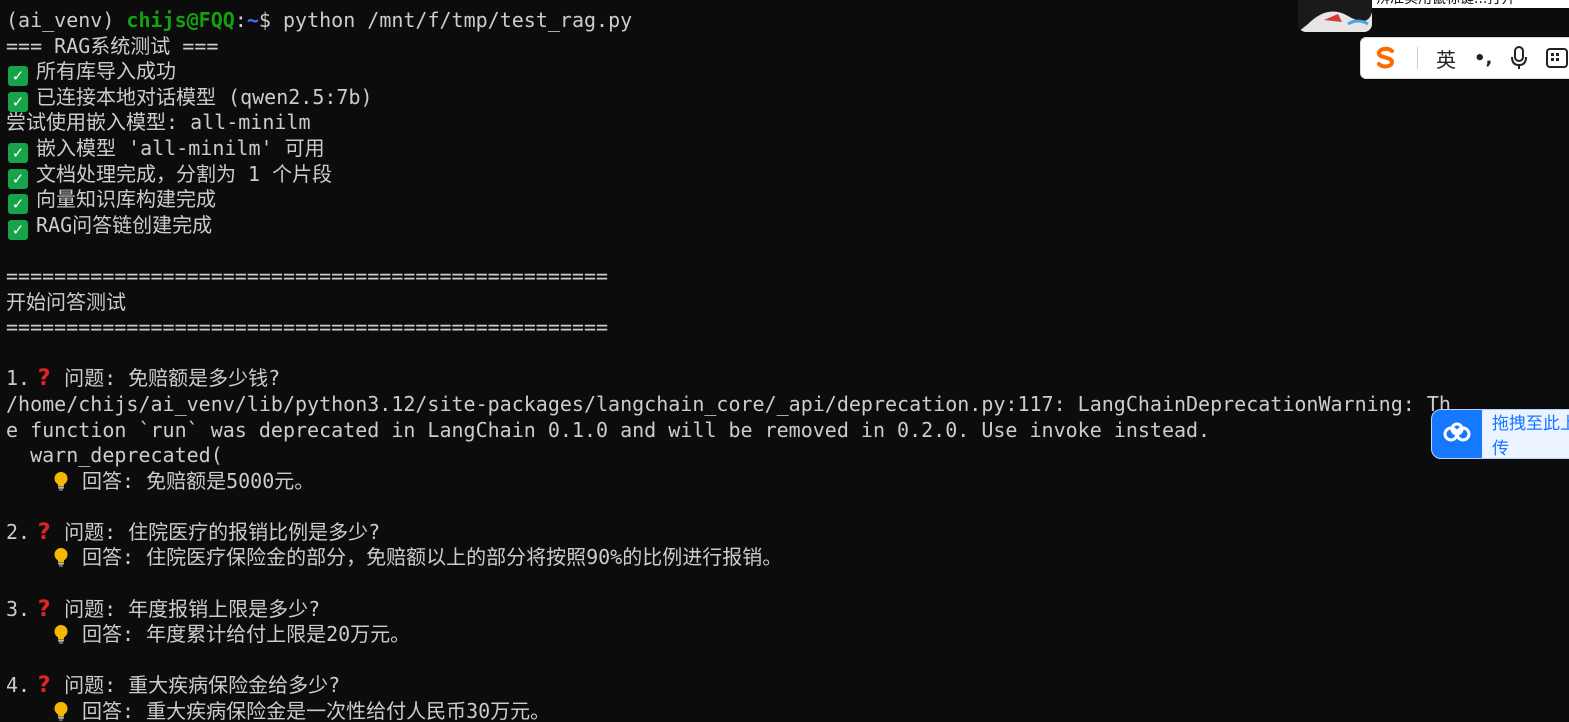 This screenshot has width=1569, height=722. I want to click on question-number: 2., so click(18, 531).